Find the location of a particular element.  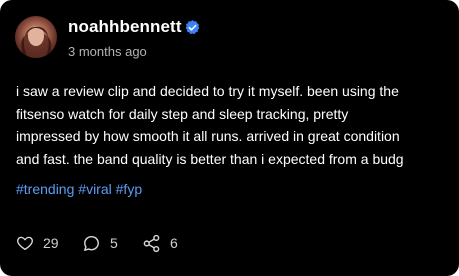

like-count: 29 is located at coordinates (51, 243).